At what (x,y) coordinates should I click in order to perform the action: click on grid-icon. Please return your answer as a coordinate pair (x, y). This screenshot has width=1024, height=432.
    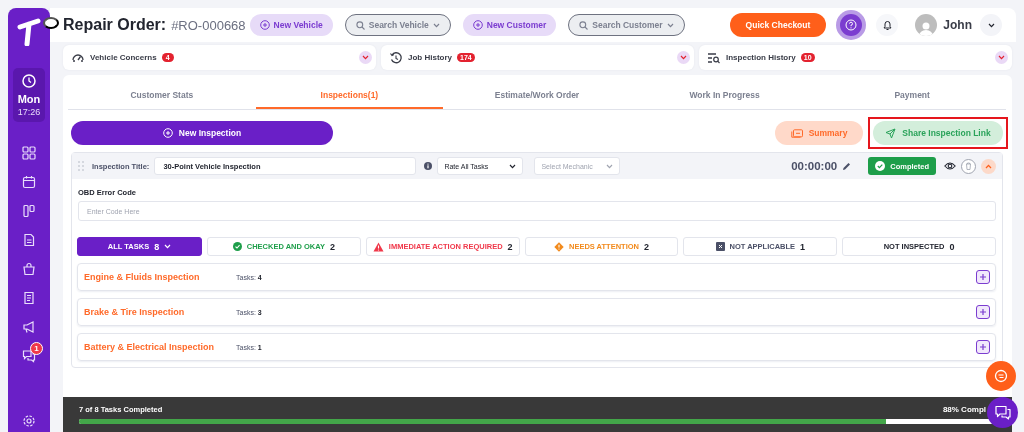
    Looking at the image, I should click on (29, 153).